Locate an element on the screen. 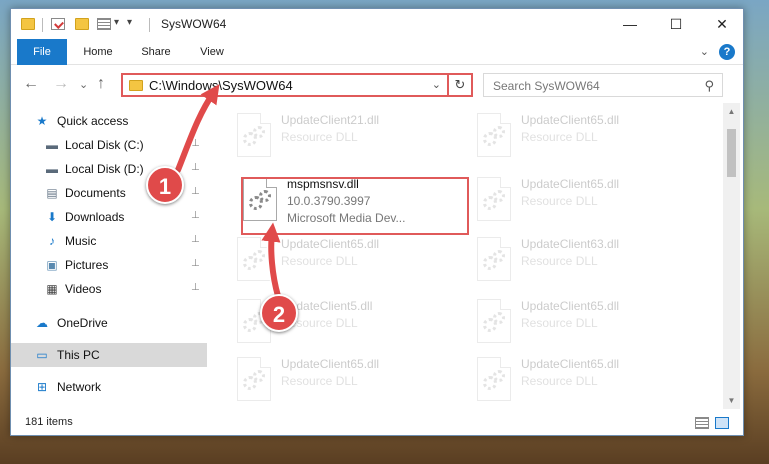  sidebar-item-quick-access: ★ Quick access is located at coordinates (109, 121).